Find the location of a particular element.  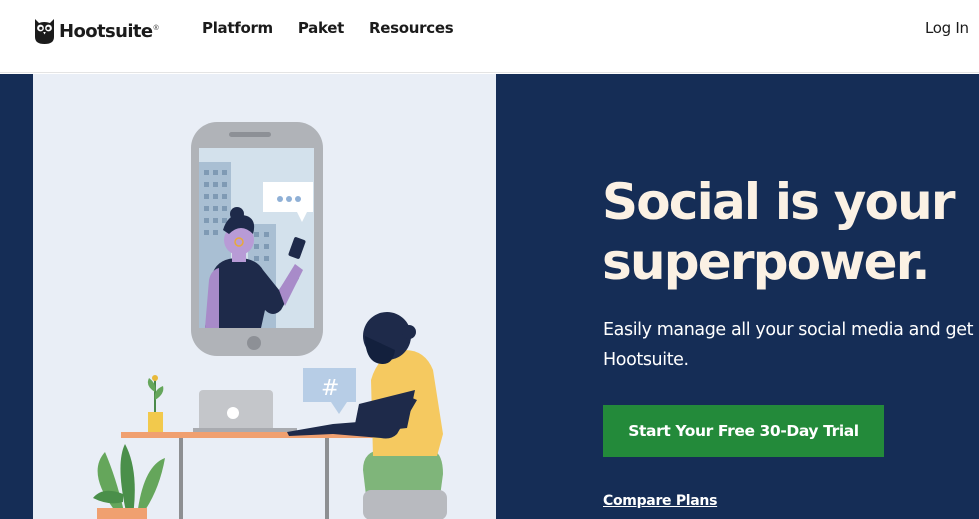

hashtag-sign: # is located at coordinates (329, 391).